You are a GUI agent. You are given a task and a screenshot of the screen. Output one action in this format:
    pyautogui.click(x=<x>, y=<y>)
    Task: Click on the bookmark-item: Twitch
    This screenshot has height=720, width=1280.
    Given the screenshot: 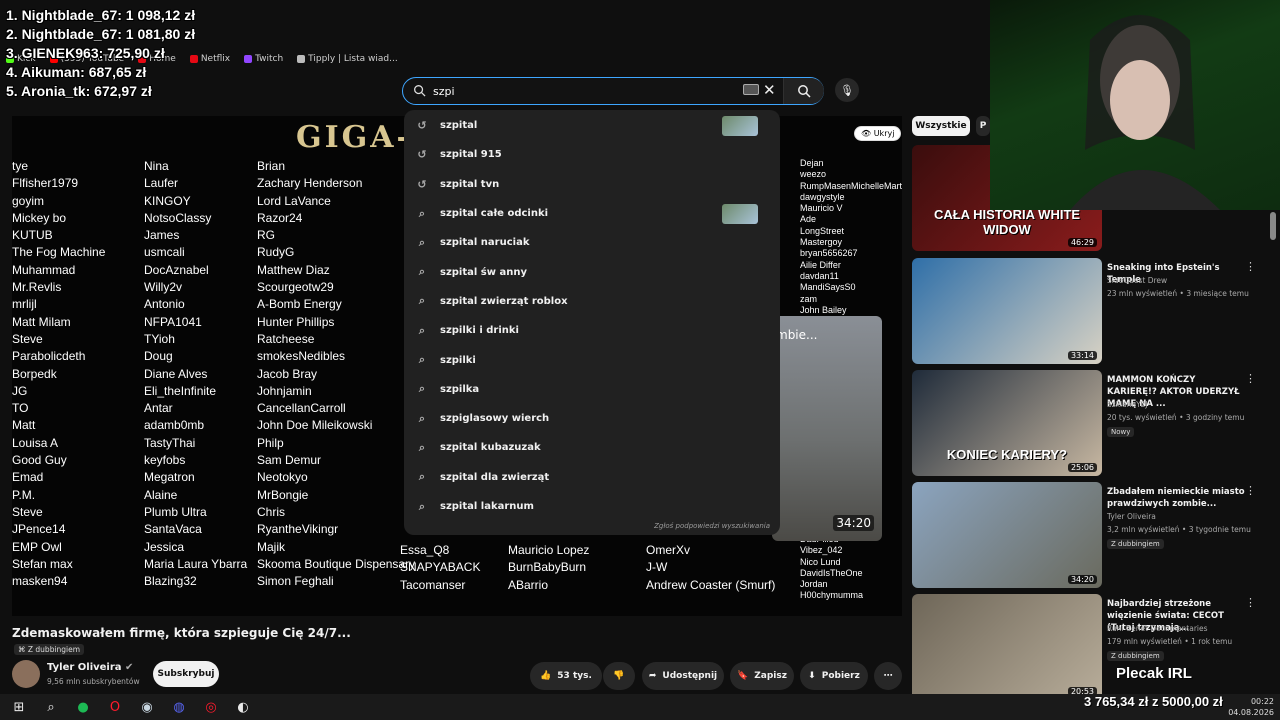 What is the action you would take?
    pyautogui.click(x=263, y=59)
    